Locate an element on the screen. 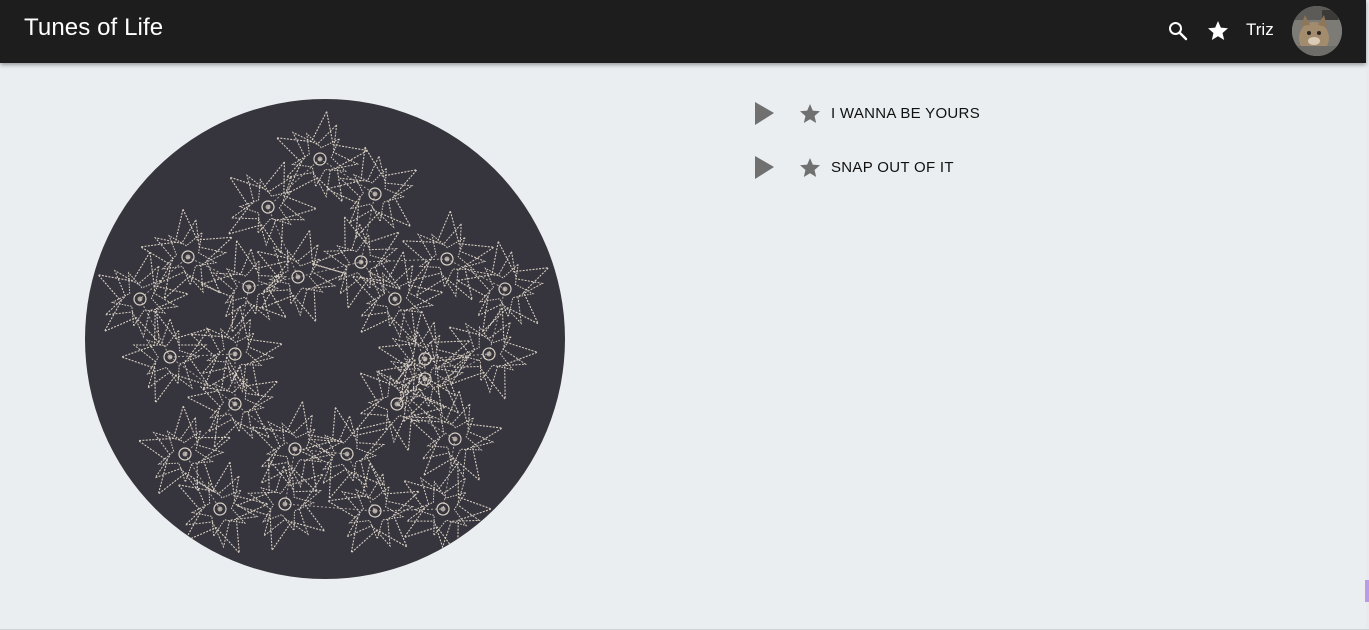 This screenshot has height=630, width=1369. user-name: Triz is located at coordinates (1260, 30).